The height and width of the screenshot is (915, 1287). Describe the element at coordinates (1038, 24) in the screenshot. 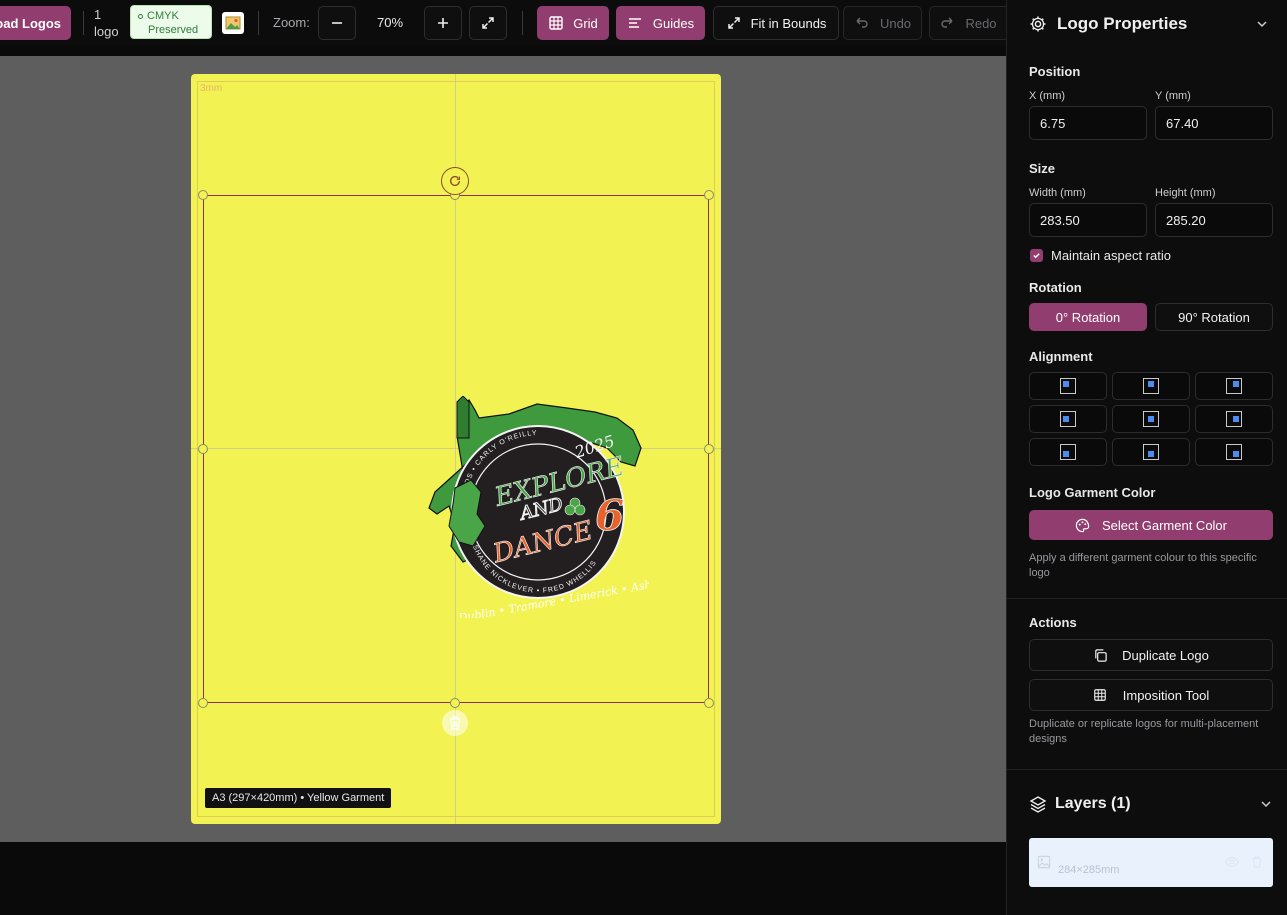

I see `gear-icon` at that location.